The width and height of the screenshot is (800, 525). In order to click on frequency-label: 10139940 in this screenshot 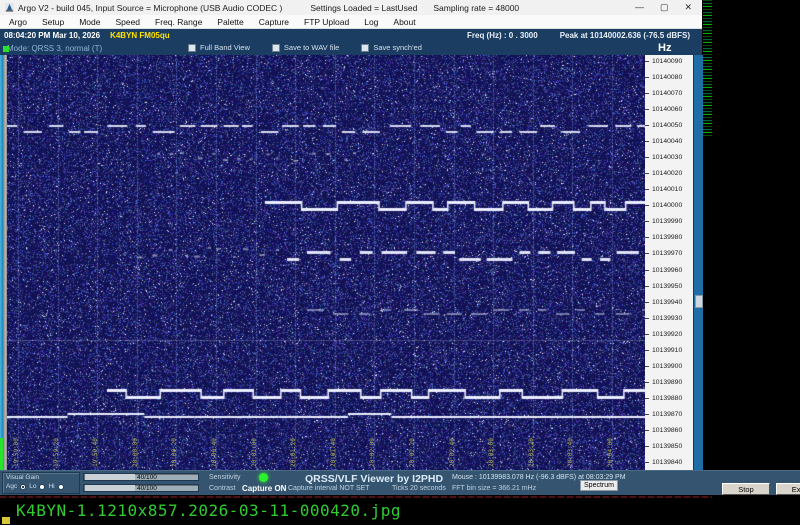, I will do `click(667, 302)`.